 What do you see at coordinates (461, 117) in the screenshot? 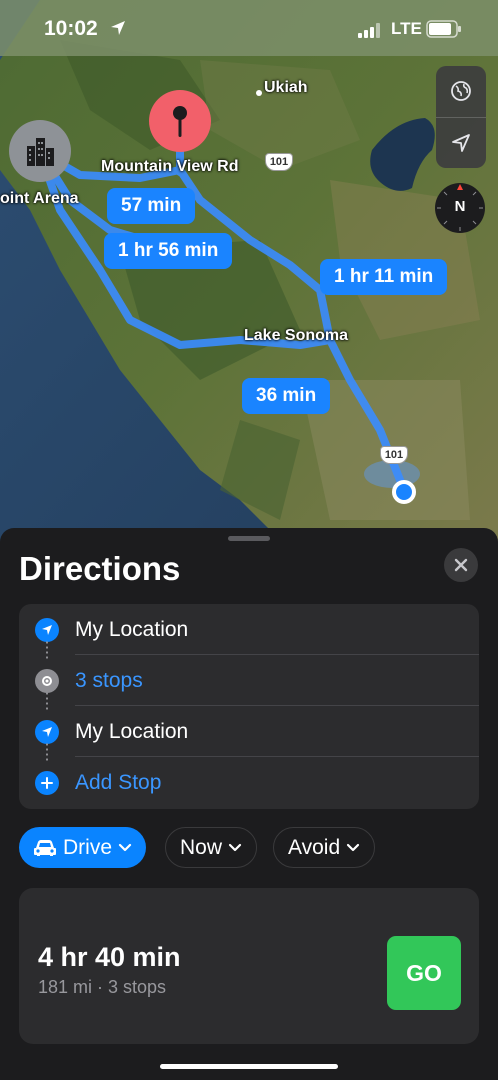
I see `map-controls` at bounding box center [461, 117].